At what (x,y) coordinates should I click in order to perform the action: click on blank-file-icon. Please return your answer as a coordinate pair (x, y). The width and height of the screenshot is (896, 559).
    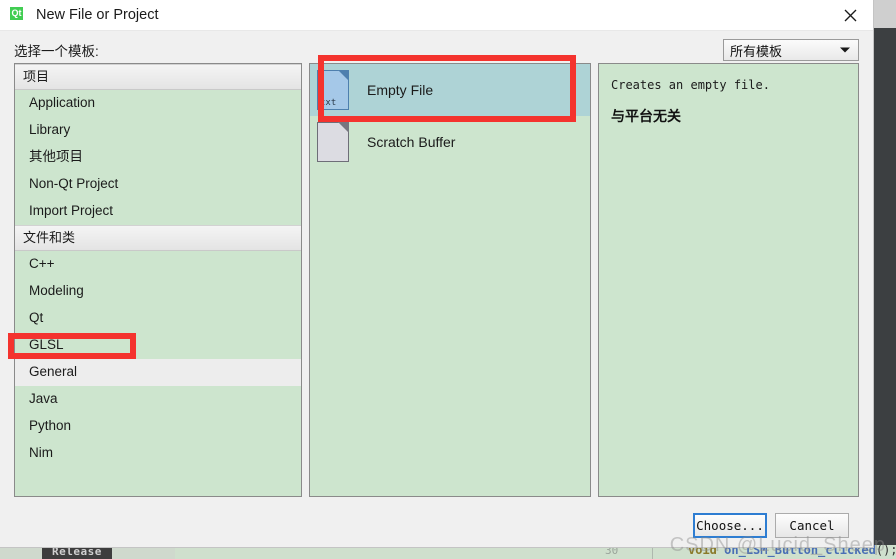
    Looking at the image, I should click on (333, 142).